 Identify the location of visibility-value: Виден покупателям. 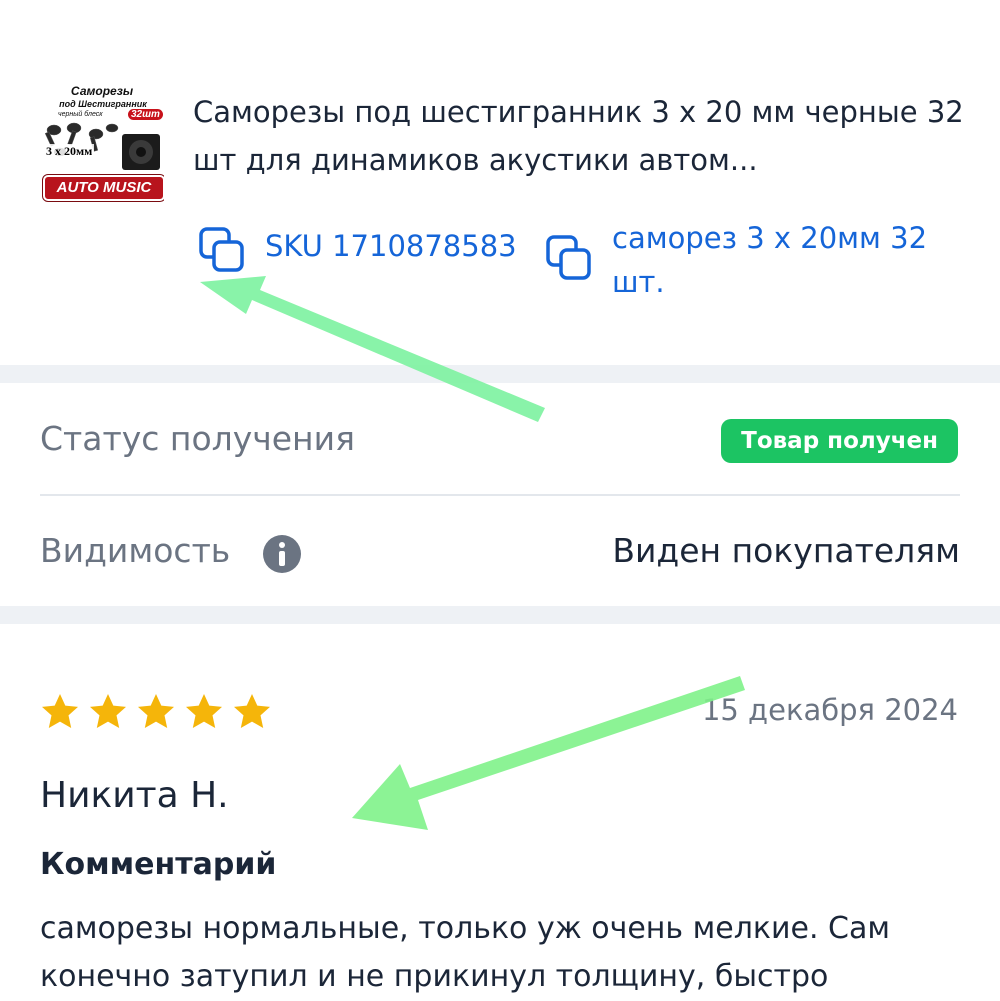
(786, 550).